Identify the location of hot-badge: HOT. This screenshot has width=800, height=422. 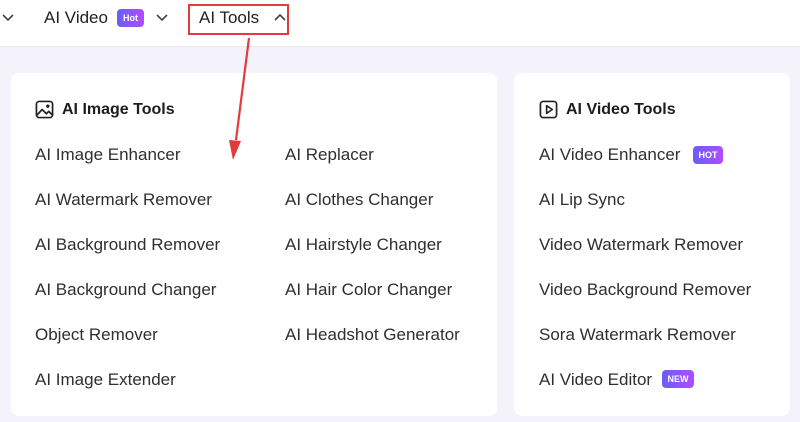
(708, 155).